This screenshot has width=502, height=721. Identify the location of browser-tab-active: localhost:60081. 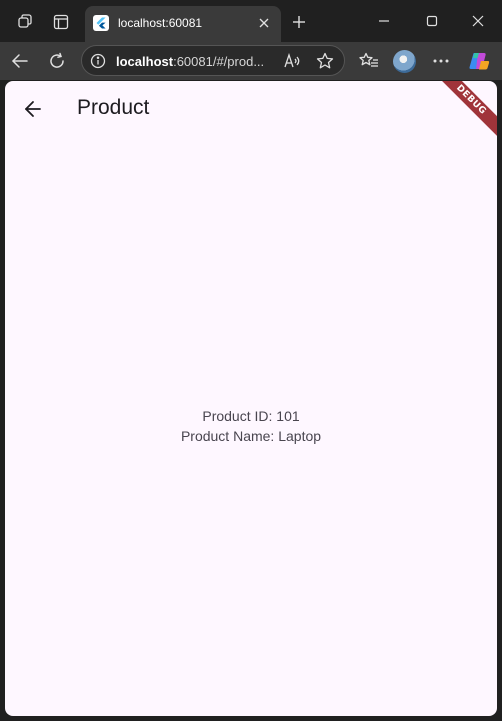
(183, 24).